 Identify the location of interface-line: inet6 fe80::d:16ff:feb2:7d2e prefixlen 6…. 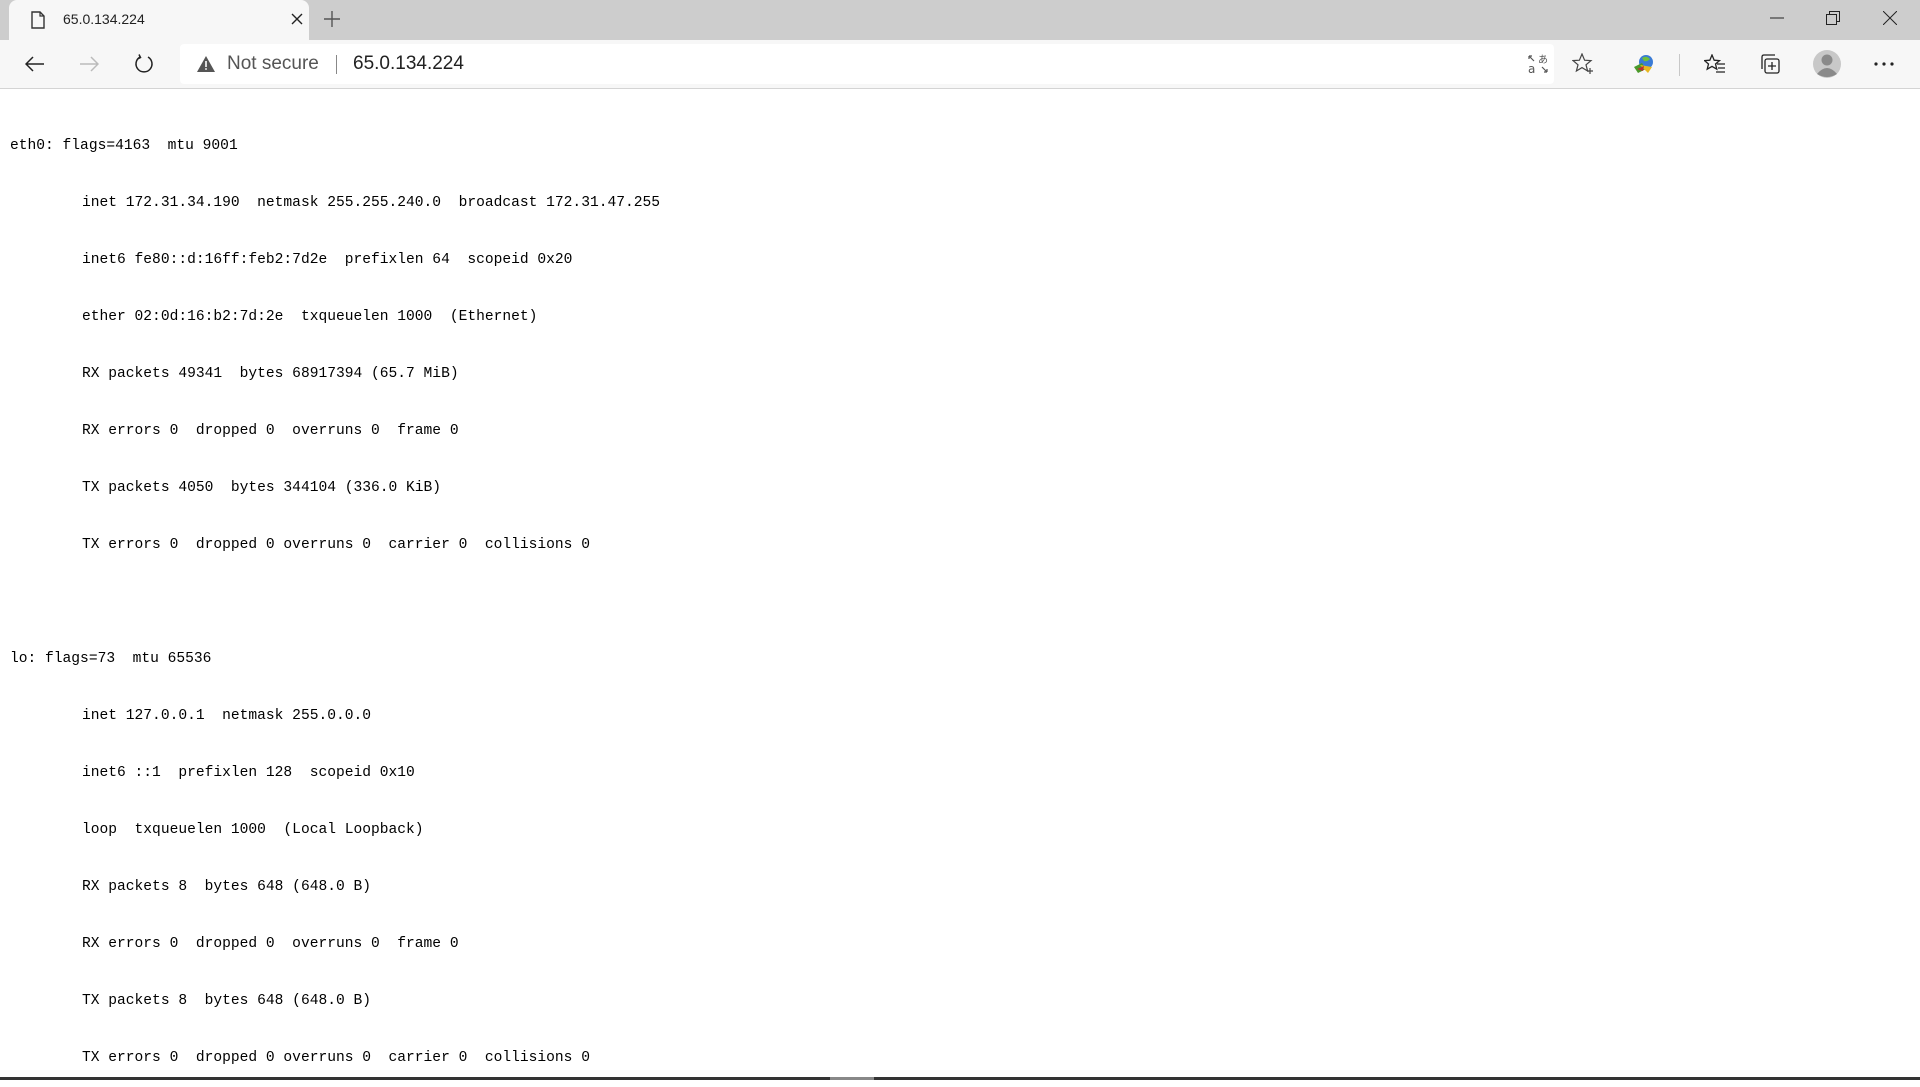
(327, 260).